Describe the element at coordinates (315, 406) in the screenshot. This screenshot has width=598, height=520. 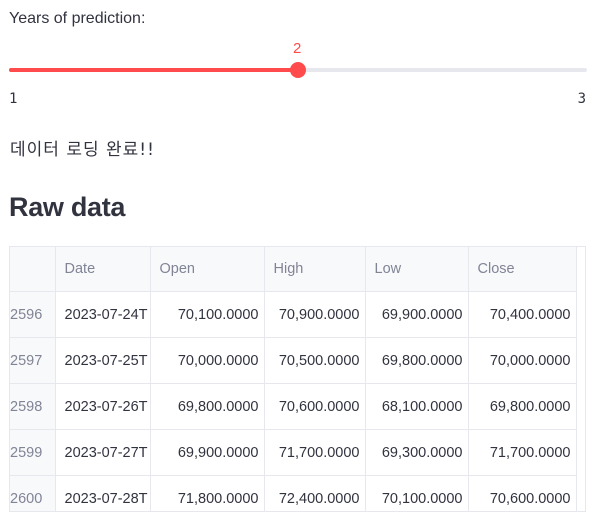
I see `high-cell: 70,600.0000` at that location.